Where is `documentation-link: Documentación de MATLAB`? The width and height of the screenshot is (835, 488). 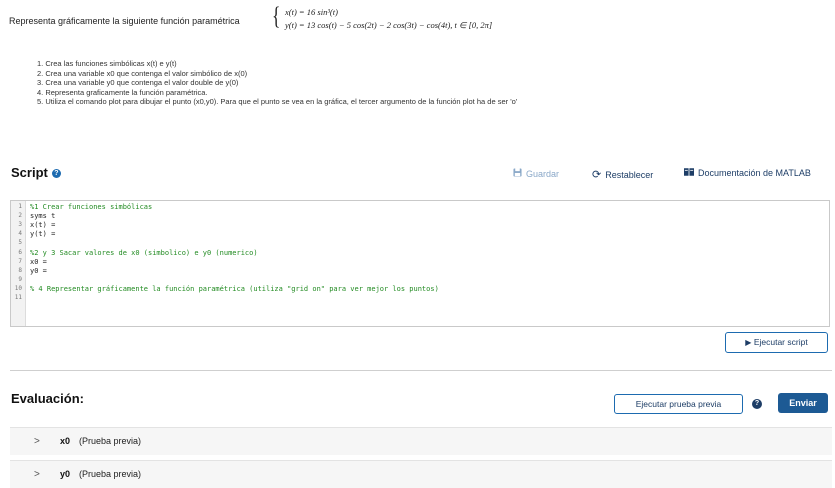 documentation-link: Documentación de MATLAB is located at coordinates (747, 173).